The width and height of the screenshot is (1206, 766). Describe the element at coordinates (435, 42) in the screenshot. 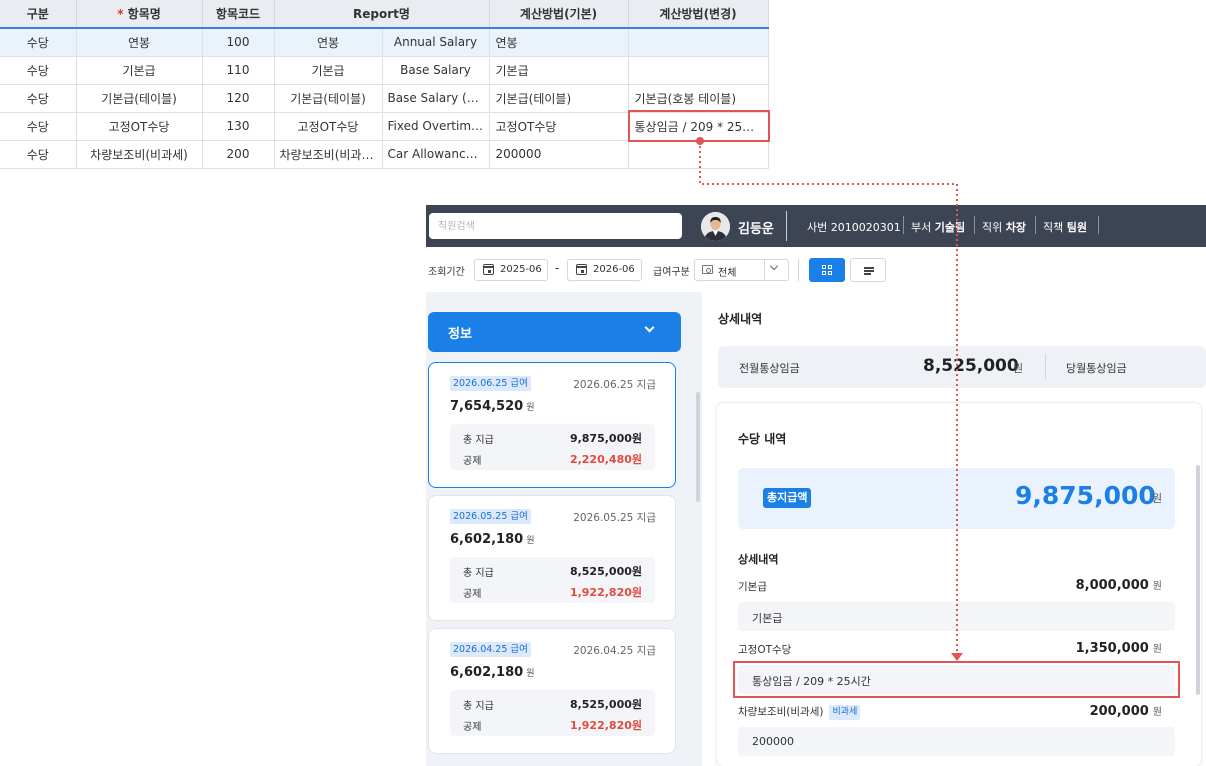

I see `cell-report-en: Annual Salary` at that location.